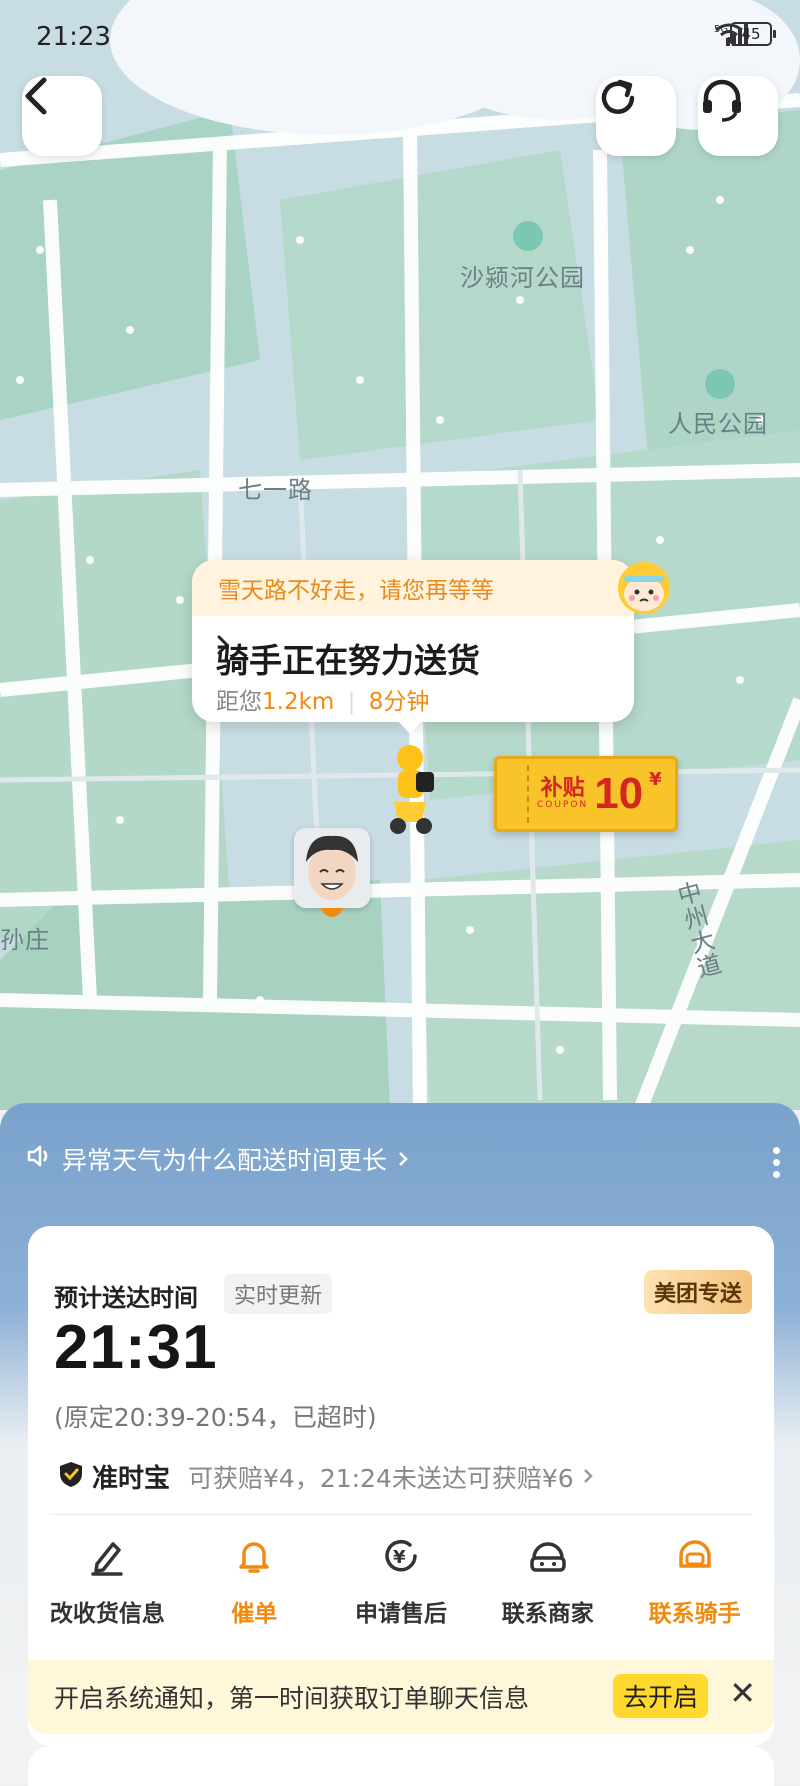  I want to click on action-label: 申请售后, so click(400, 1614).